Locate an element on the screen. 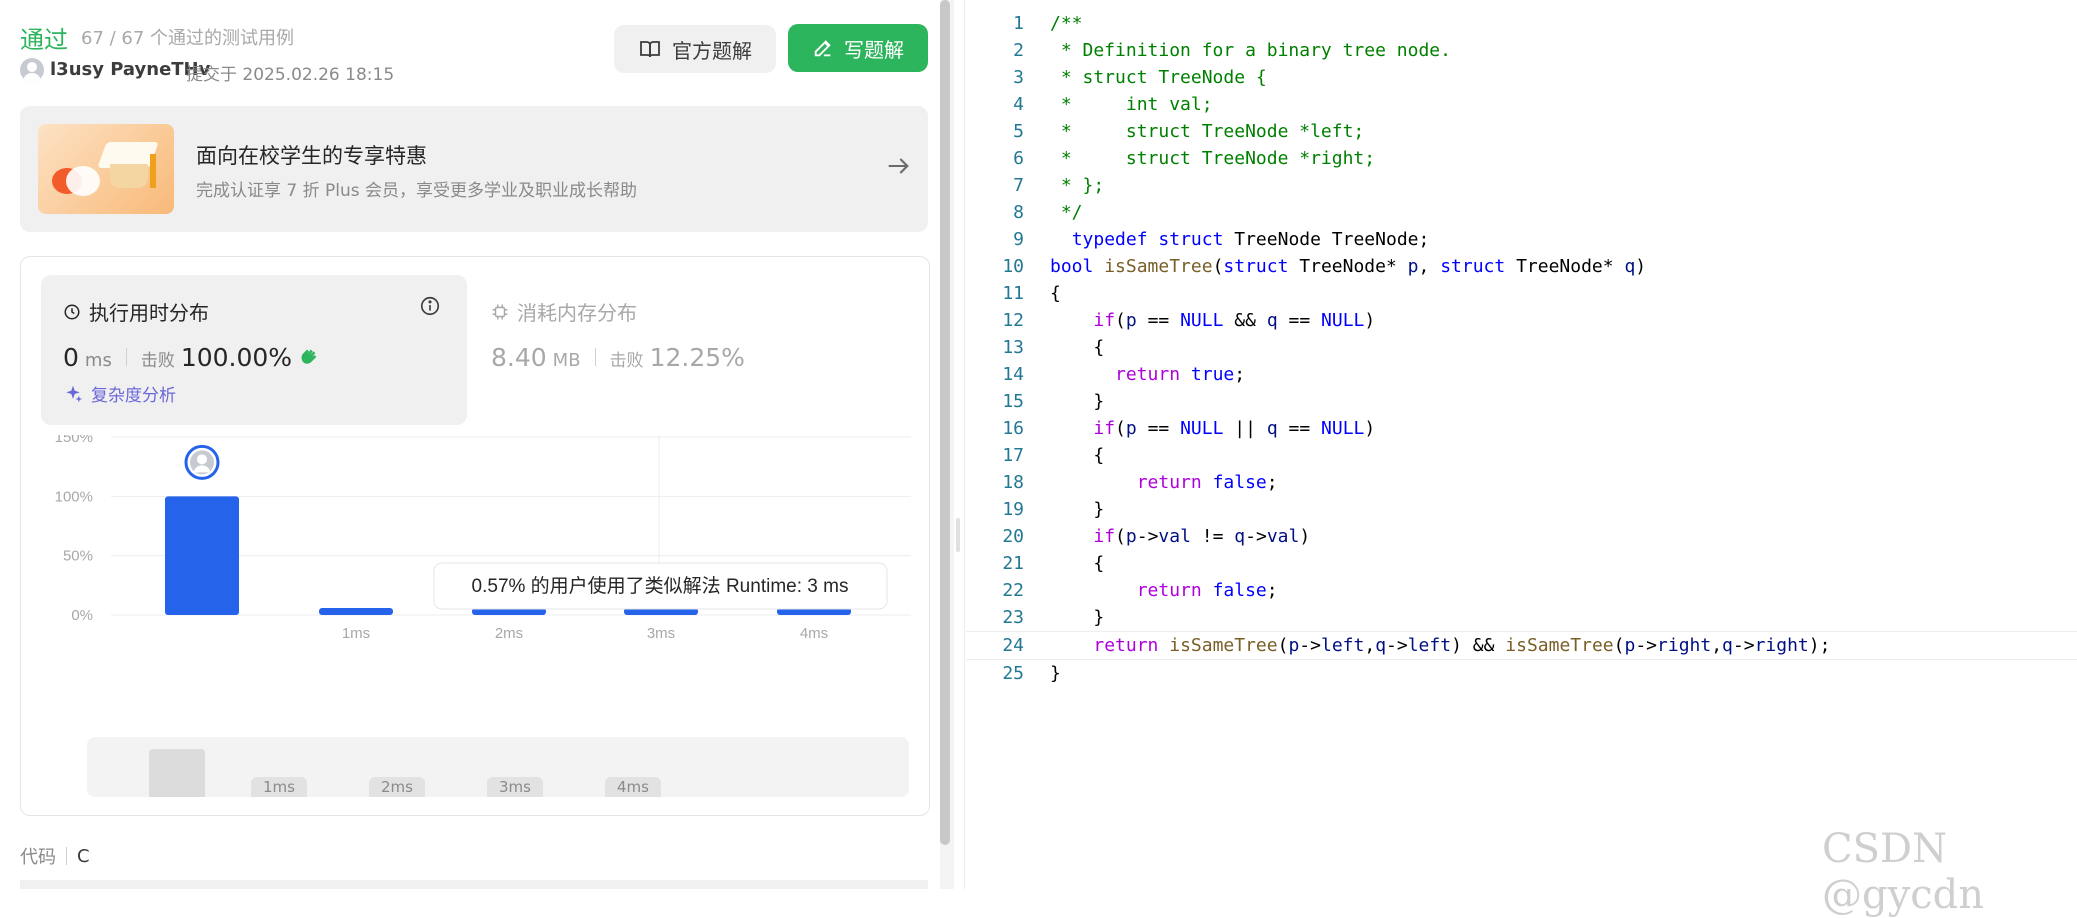 This screenshot has width=2077, height=918. x-tick-label: 1ms is located at coordinates (356, 633).